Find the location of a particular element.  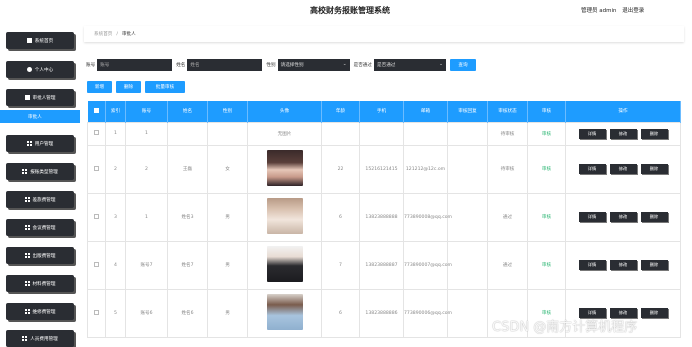

cell-name: 姓名3 is located at coordinates (187, 217).